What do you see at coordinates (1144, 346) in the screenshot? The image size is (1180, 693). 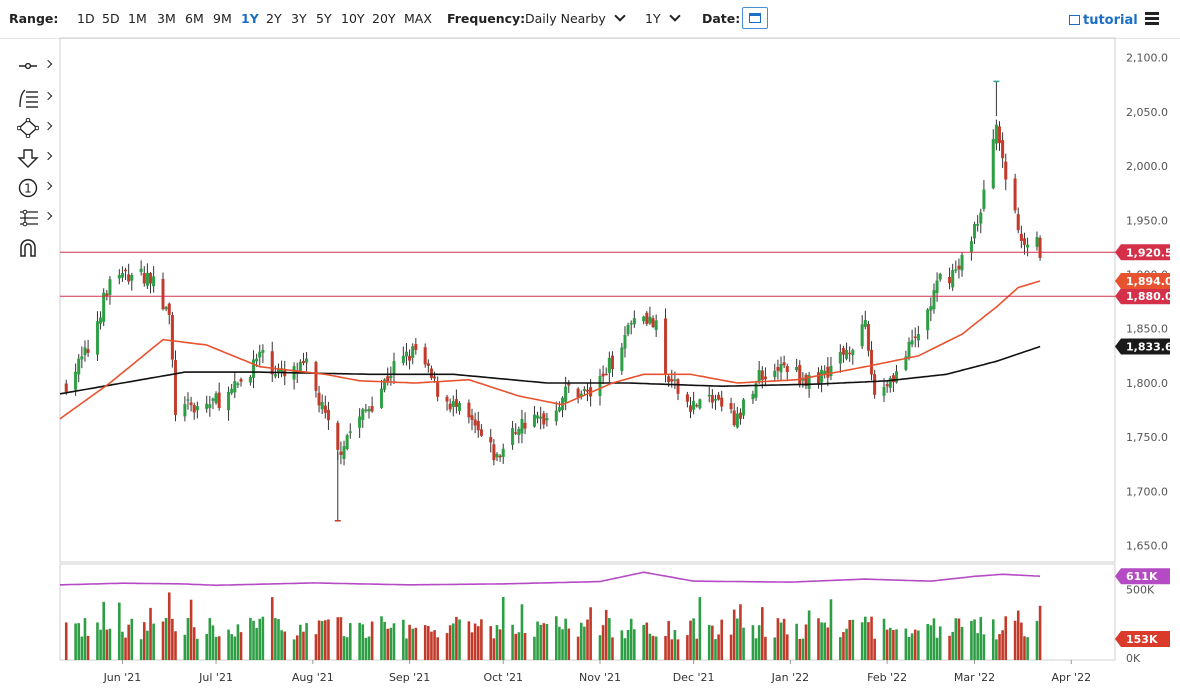 I see `plate-ma-long: 1,833.6` at bounding box center [1144, 346].